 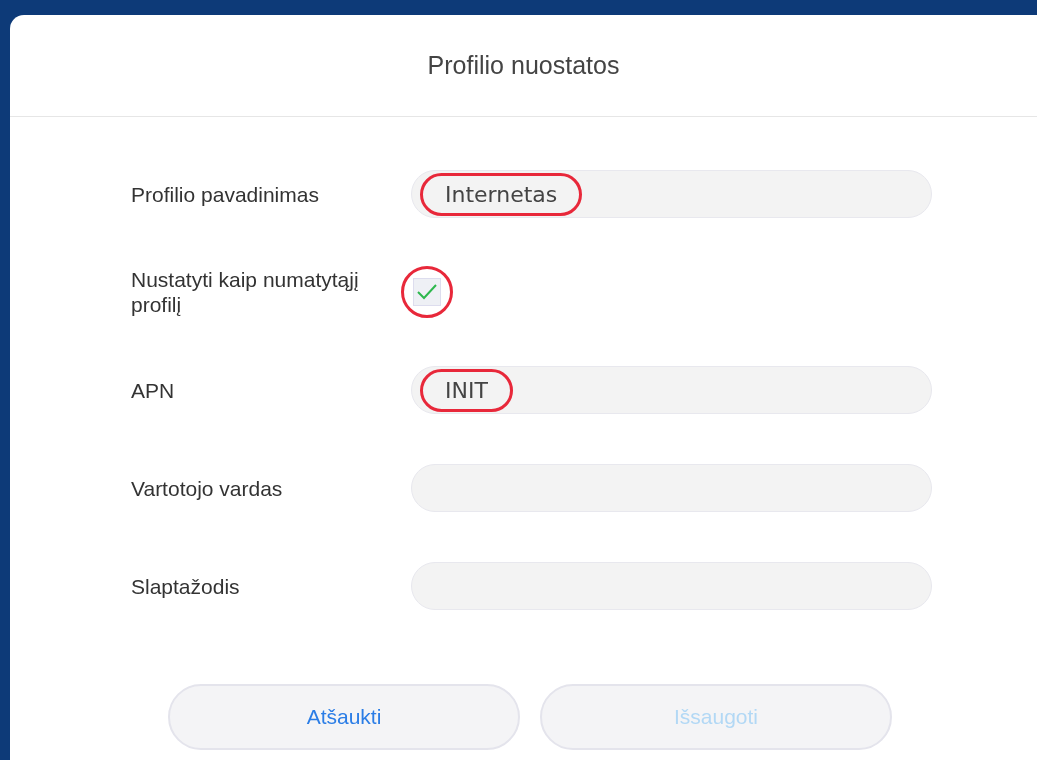 I want to click on input-field: Internetas, so click(x=671, y=194).